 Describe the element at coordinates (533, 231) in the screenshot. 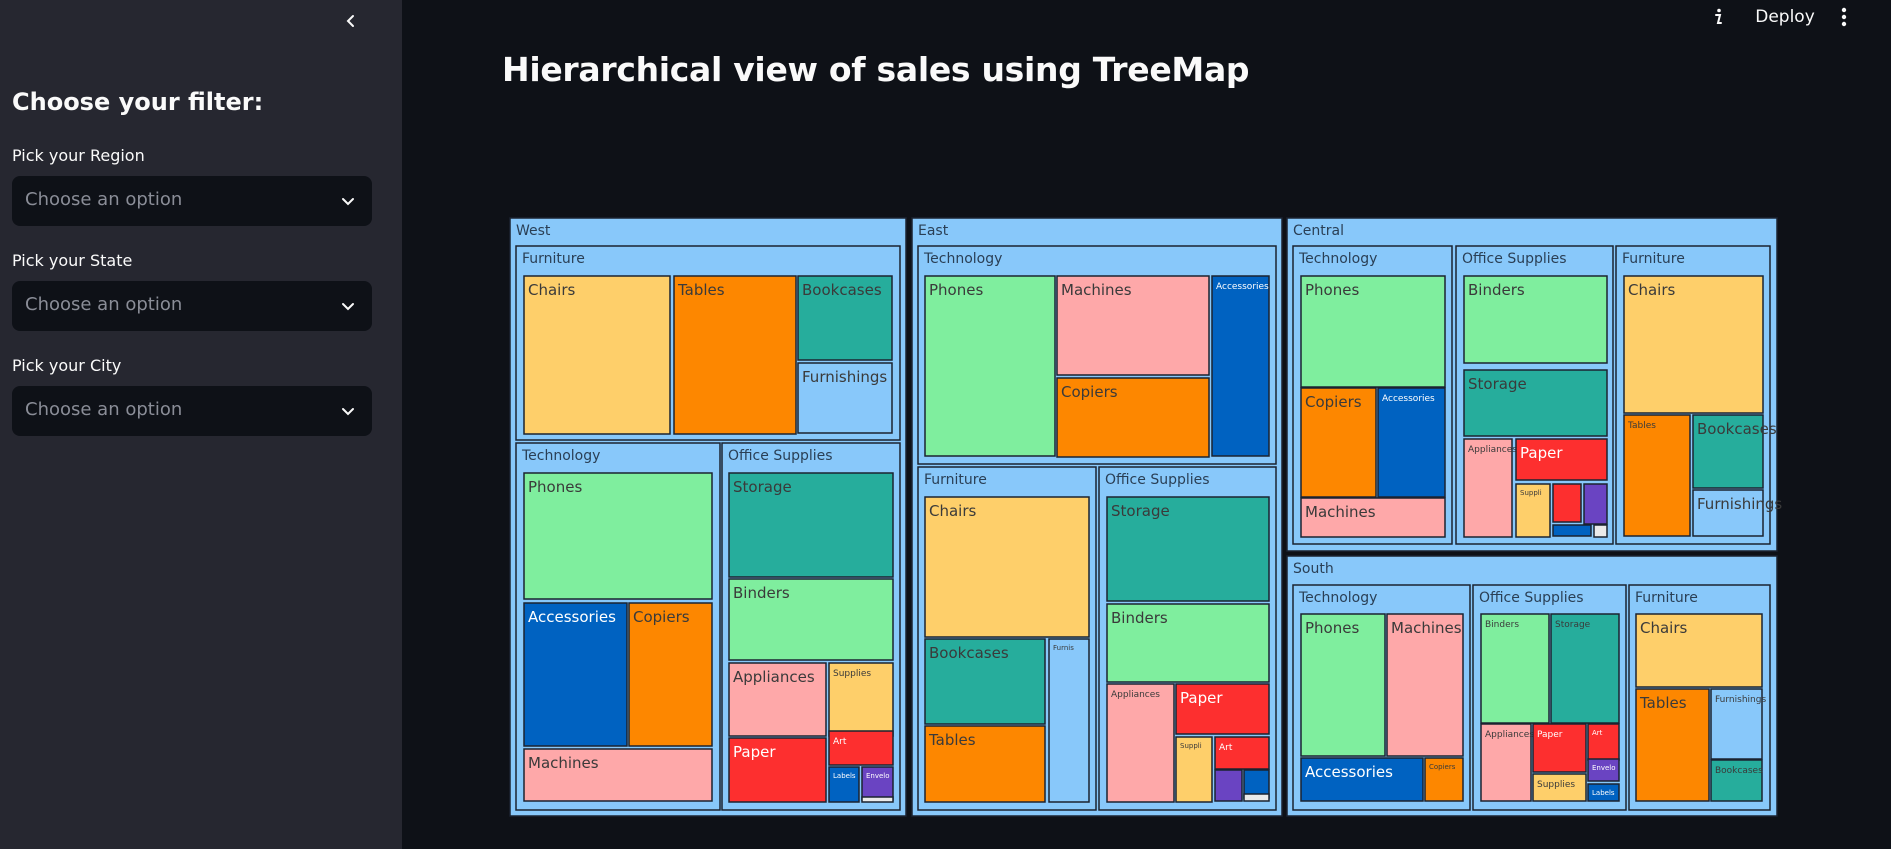

I see `treemap-region-label: West` at that location.